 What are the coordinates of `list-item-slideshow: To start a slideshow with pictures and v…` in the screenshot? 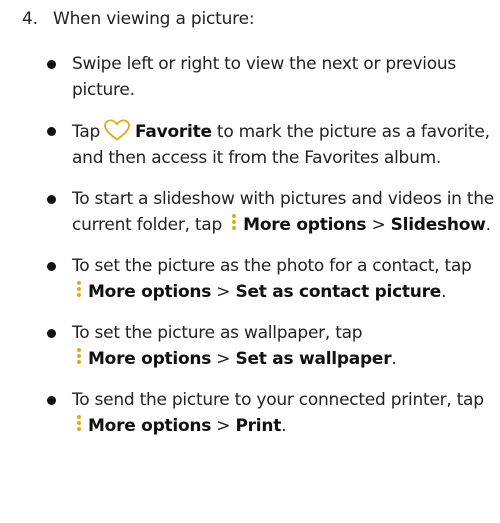 It's located at (272, 212).